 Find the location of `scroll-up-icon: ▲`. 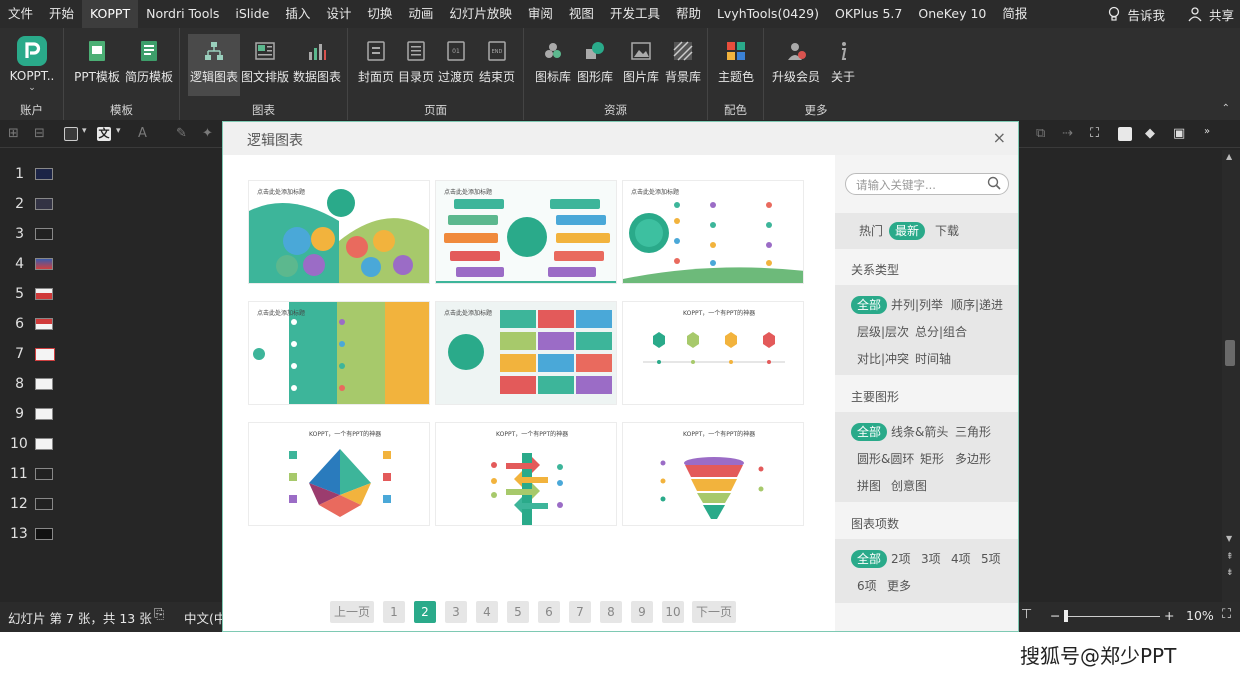

scroll-up-icon: ▲ is located at coordinates (1229, 156).